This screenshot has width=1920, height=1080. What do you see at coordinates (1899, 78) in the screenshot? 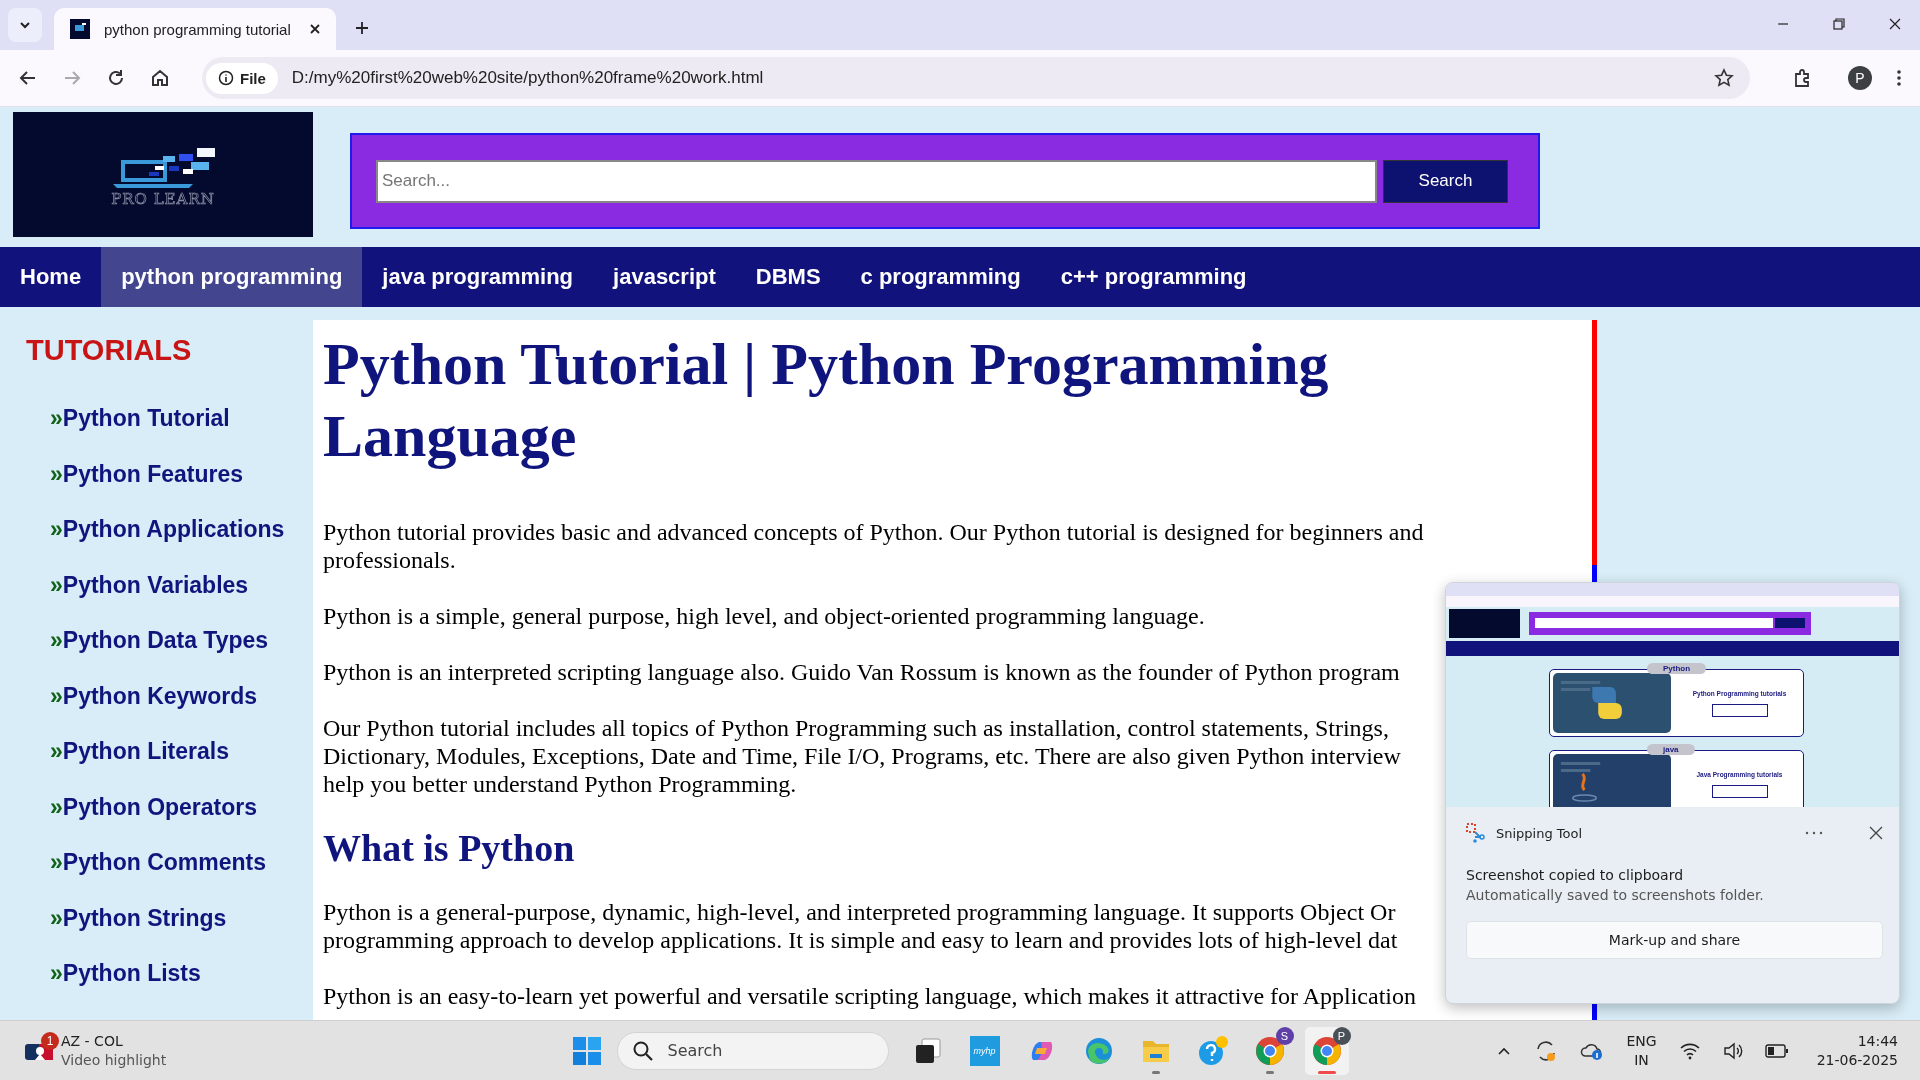
I see `menu-icon` at bounding box center [1899, 78].